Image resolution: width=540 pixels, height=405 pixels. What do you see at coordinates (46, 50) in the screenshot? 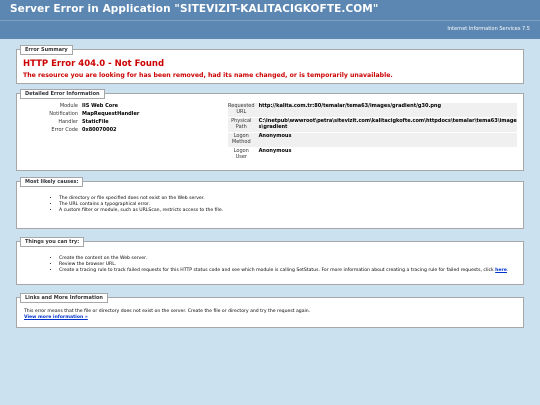
I see `error-summary-legend: Error Summary` at bounding box center [46, 50].